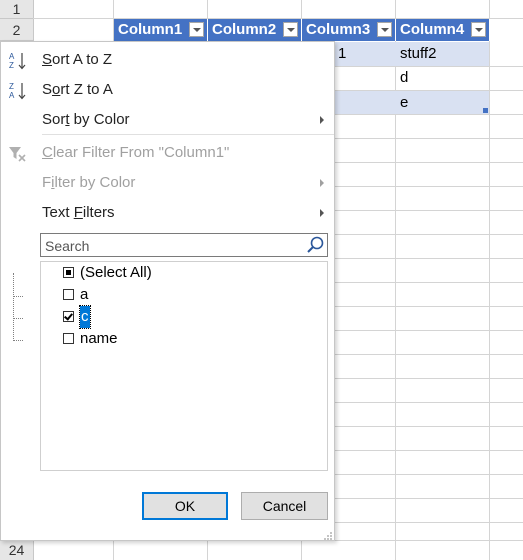  I want to click on sort-by-color-label: Sort by Color, so click(86, 119).